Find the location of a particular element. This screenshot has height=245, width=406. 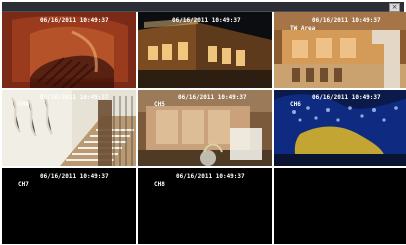

camera-label: TW Area is located at coordinates (303, 28).